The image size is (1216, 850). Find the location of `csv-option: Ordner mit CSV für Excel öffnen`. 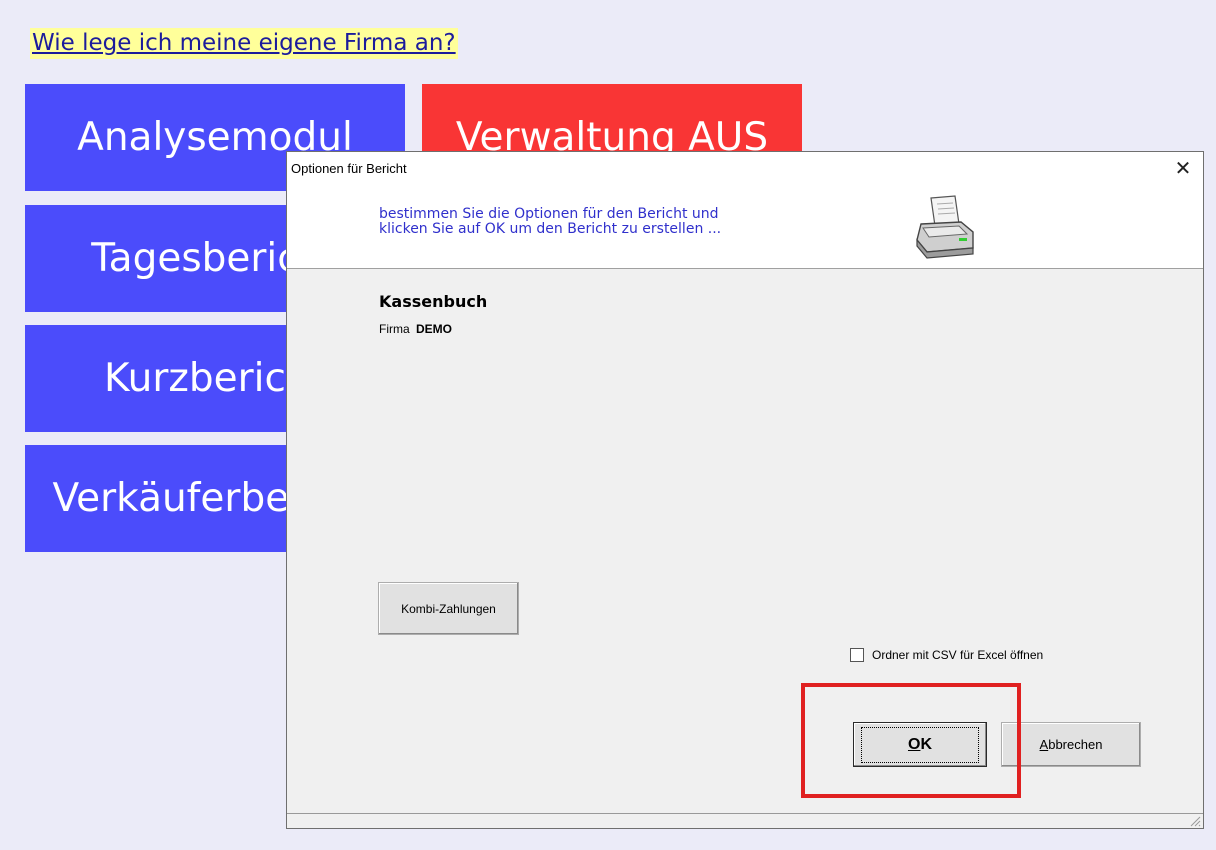

csv-option: Ordner mit CSV für Excel öffnen is located at coordinates (946, 655).